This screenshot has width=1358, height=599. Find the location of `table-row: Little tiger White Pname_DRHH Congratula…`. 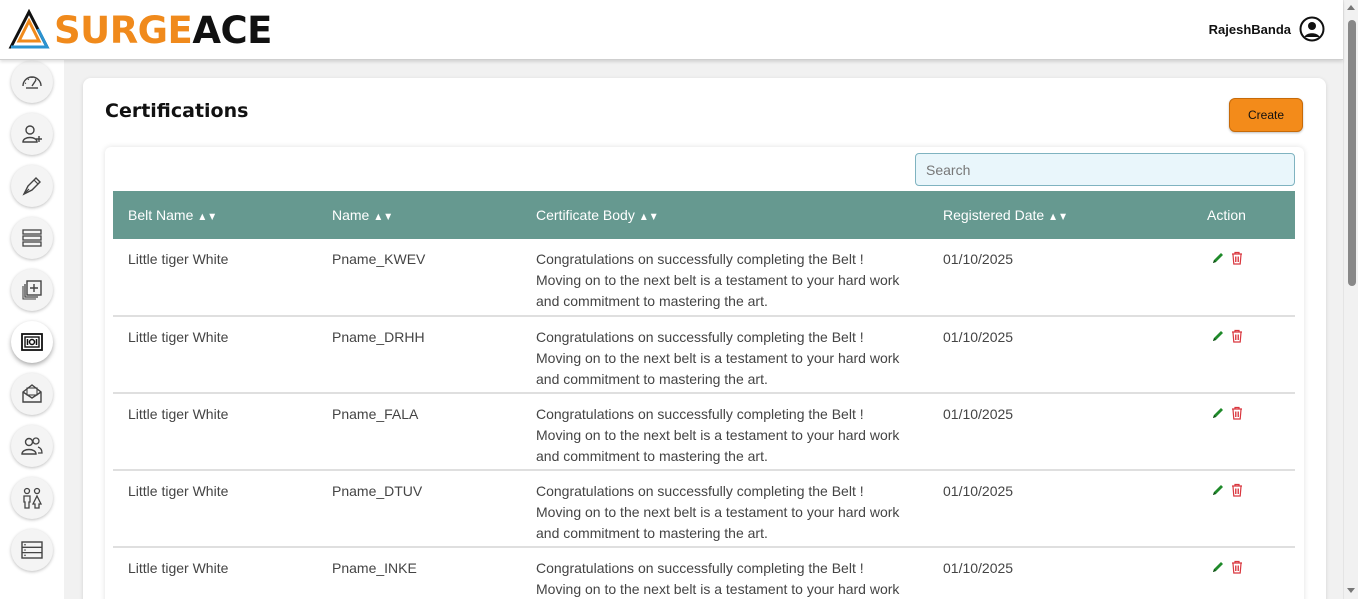

table-row: Little tiger White Pname_DRHH Congratula… is located at coordinates (704, 354).